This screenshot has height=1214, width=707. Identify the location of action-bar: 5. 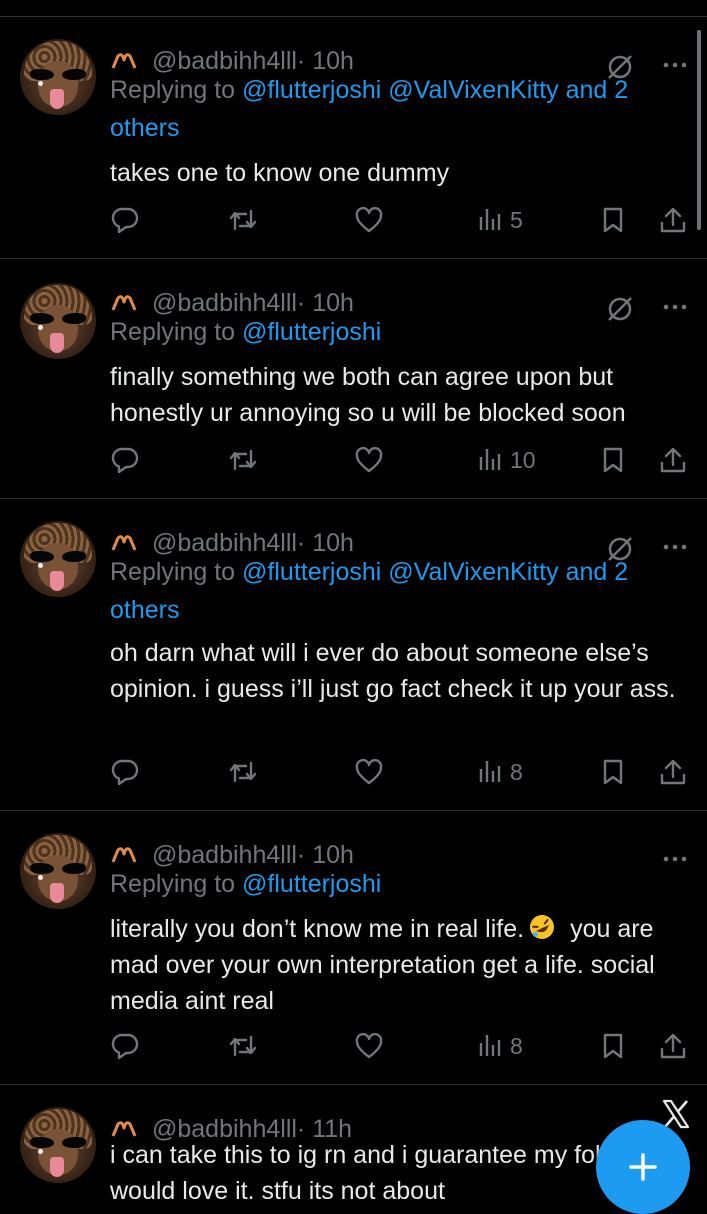
(405, 220).